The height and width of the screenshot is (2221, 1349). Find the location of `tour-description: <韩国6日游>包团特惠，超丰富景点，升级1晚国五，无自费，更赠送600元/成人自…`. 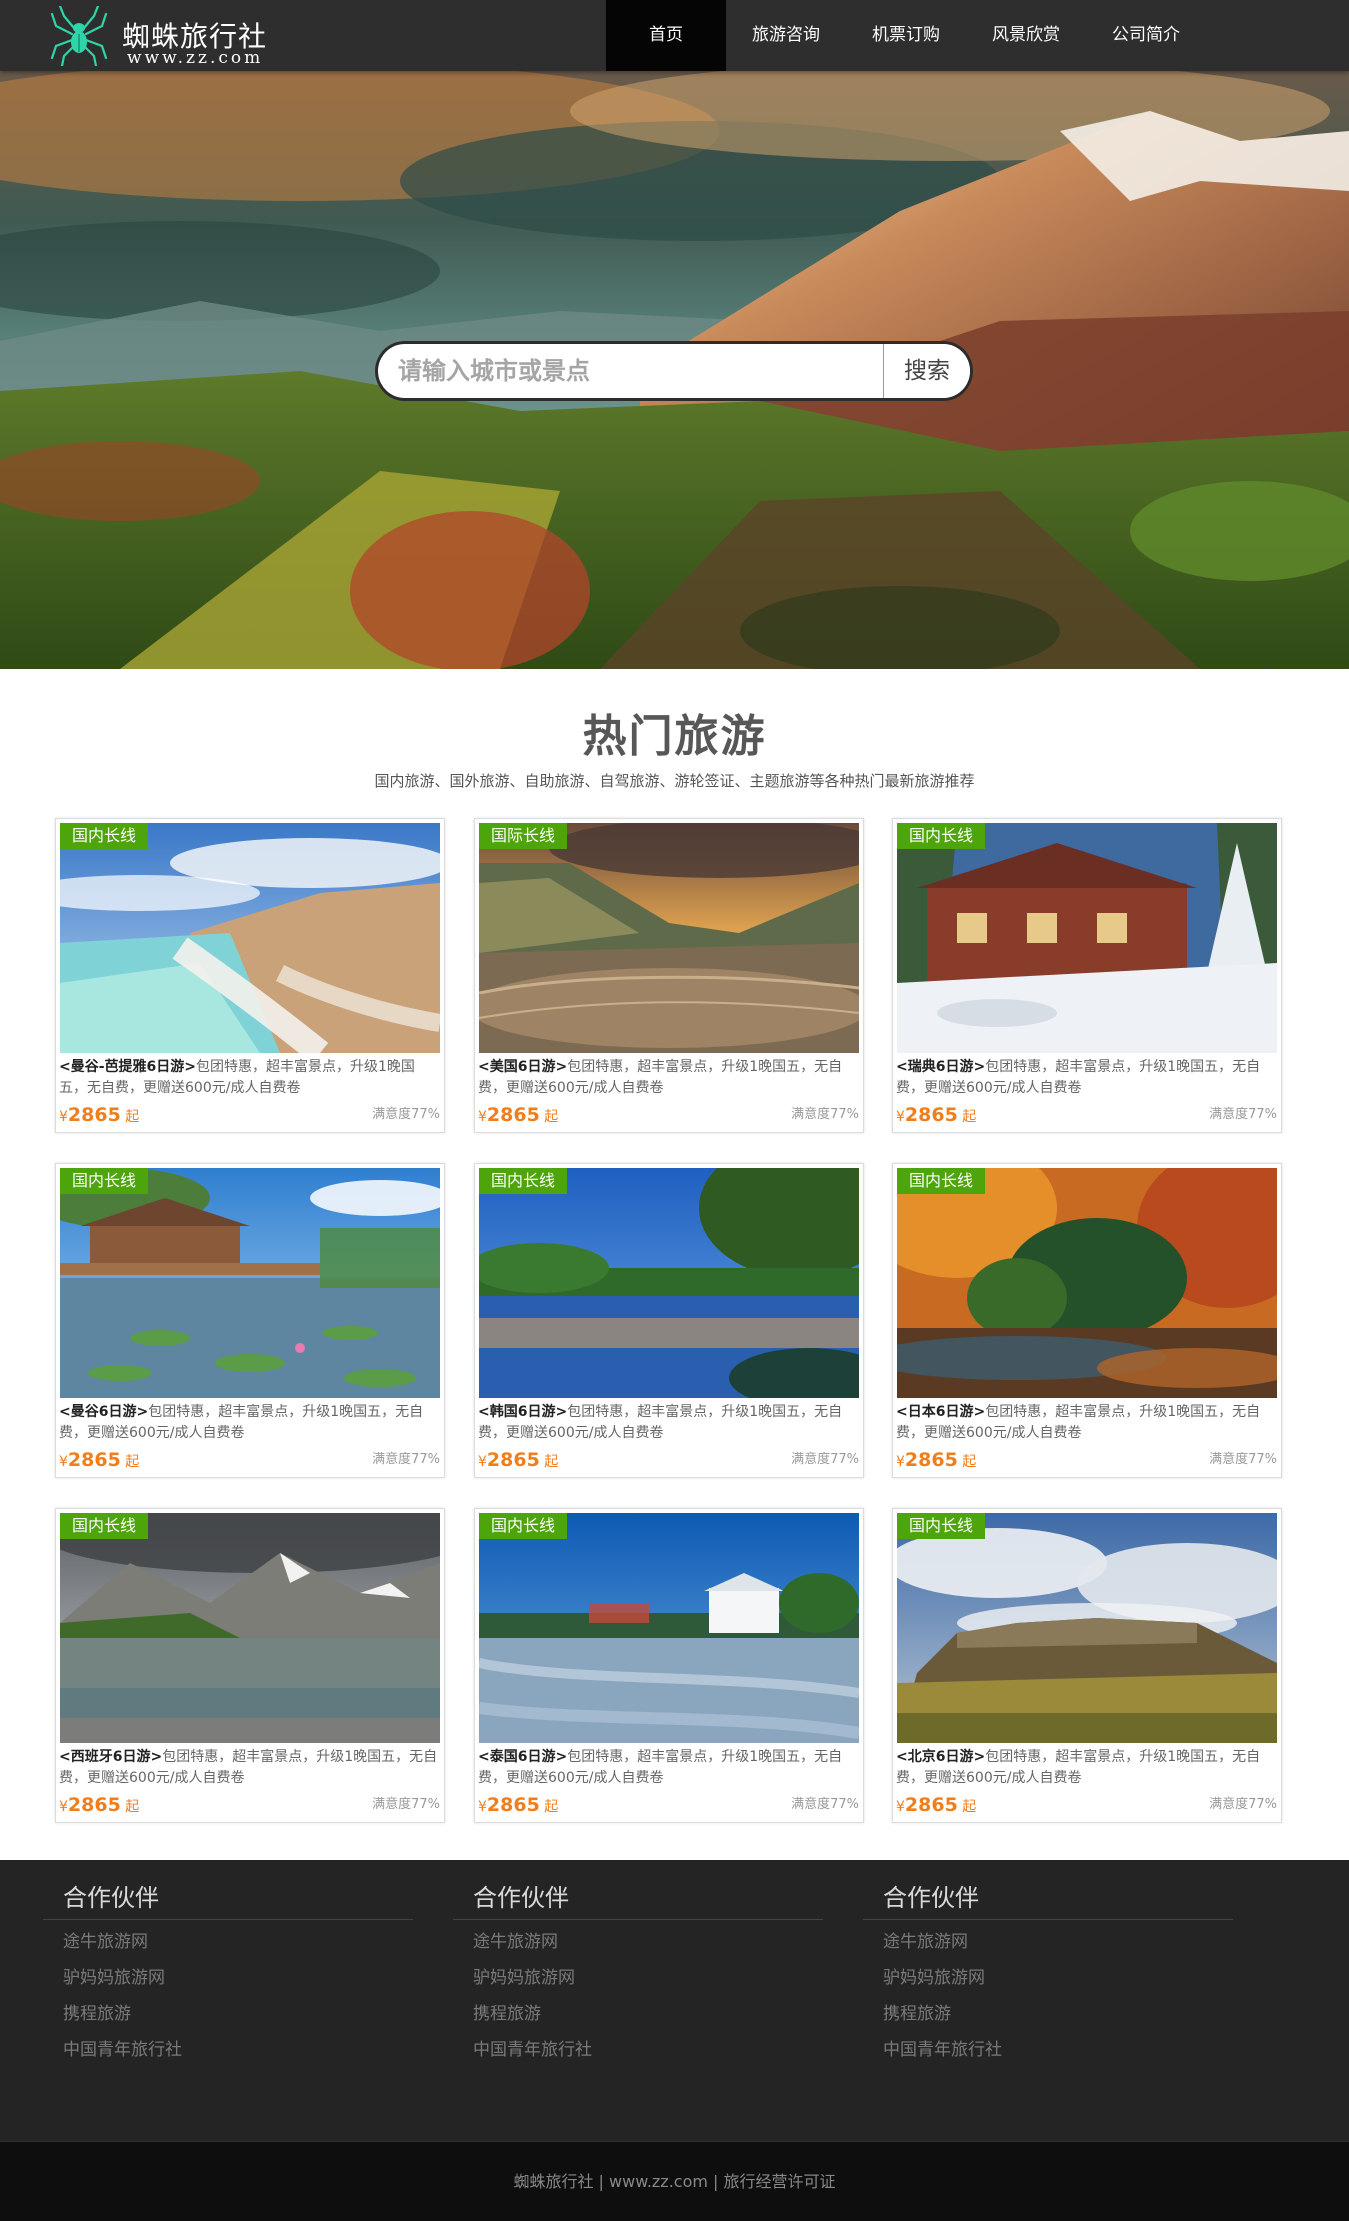

tour-description: <韩国6日游>包团特惠，超丰富景点，升级1晚国五，无自费，更赠送600元/成人自… is located at coordinates (669, 1423).